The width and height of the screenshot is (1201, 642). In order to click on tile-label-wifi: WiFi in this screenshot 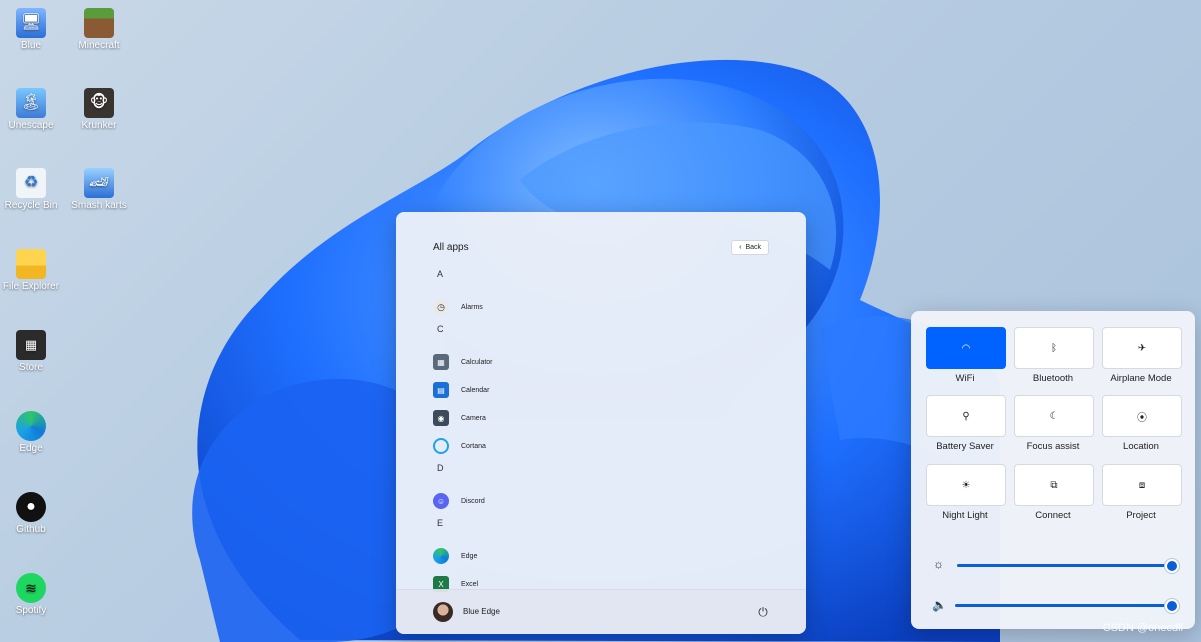, I will do `click(965, 378)`.